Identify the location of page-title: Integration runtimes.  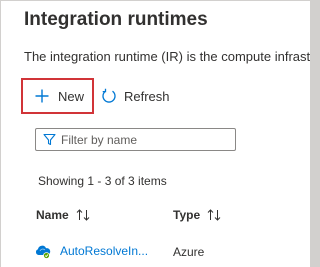
(116, 19).